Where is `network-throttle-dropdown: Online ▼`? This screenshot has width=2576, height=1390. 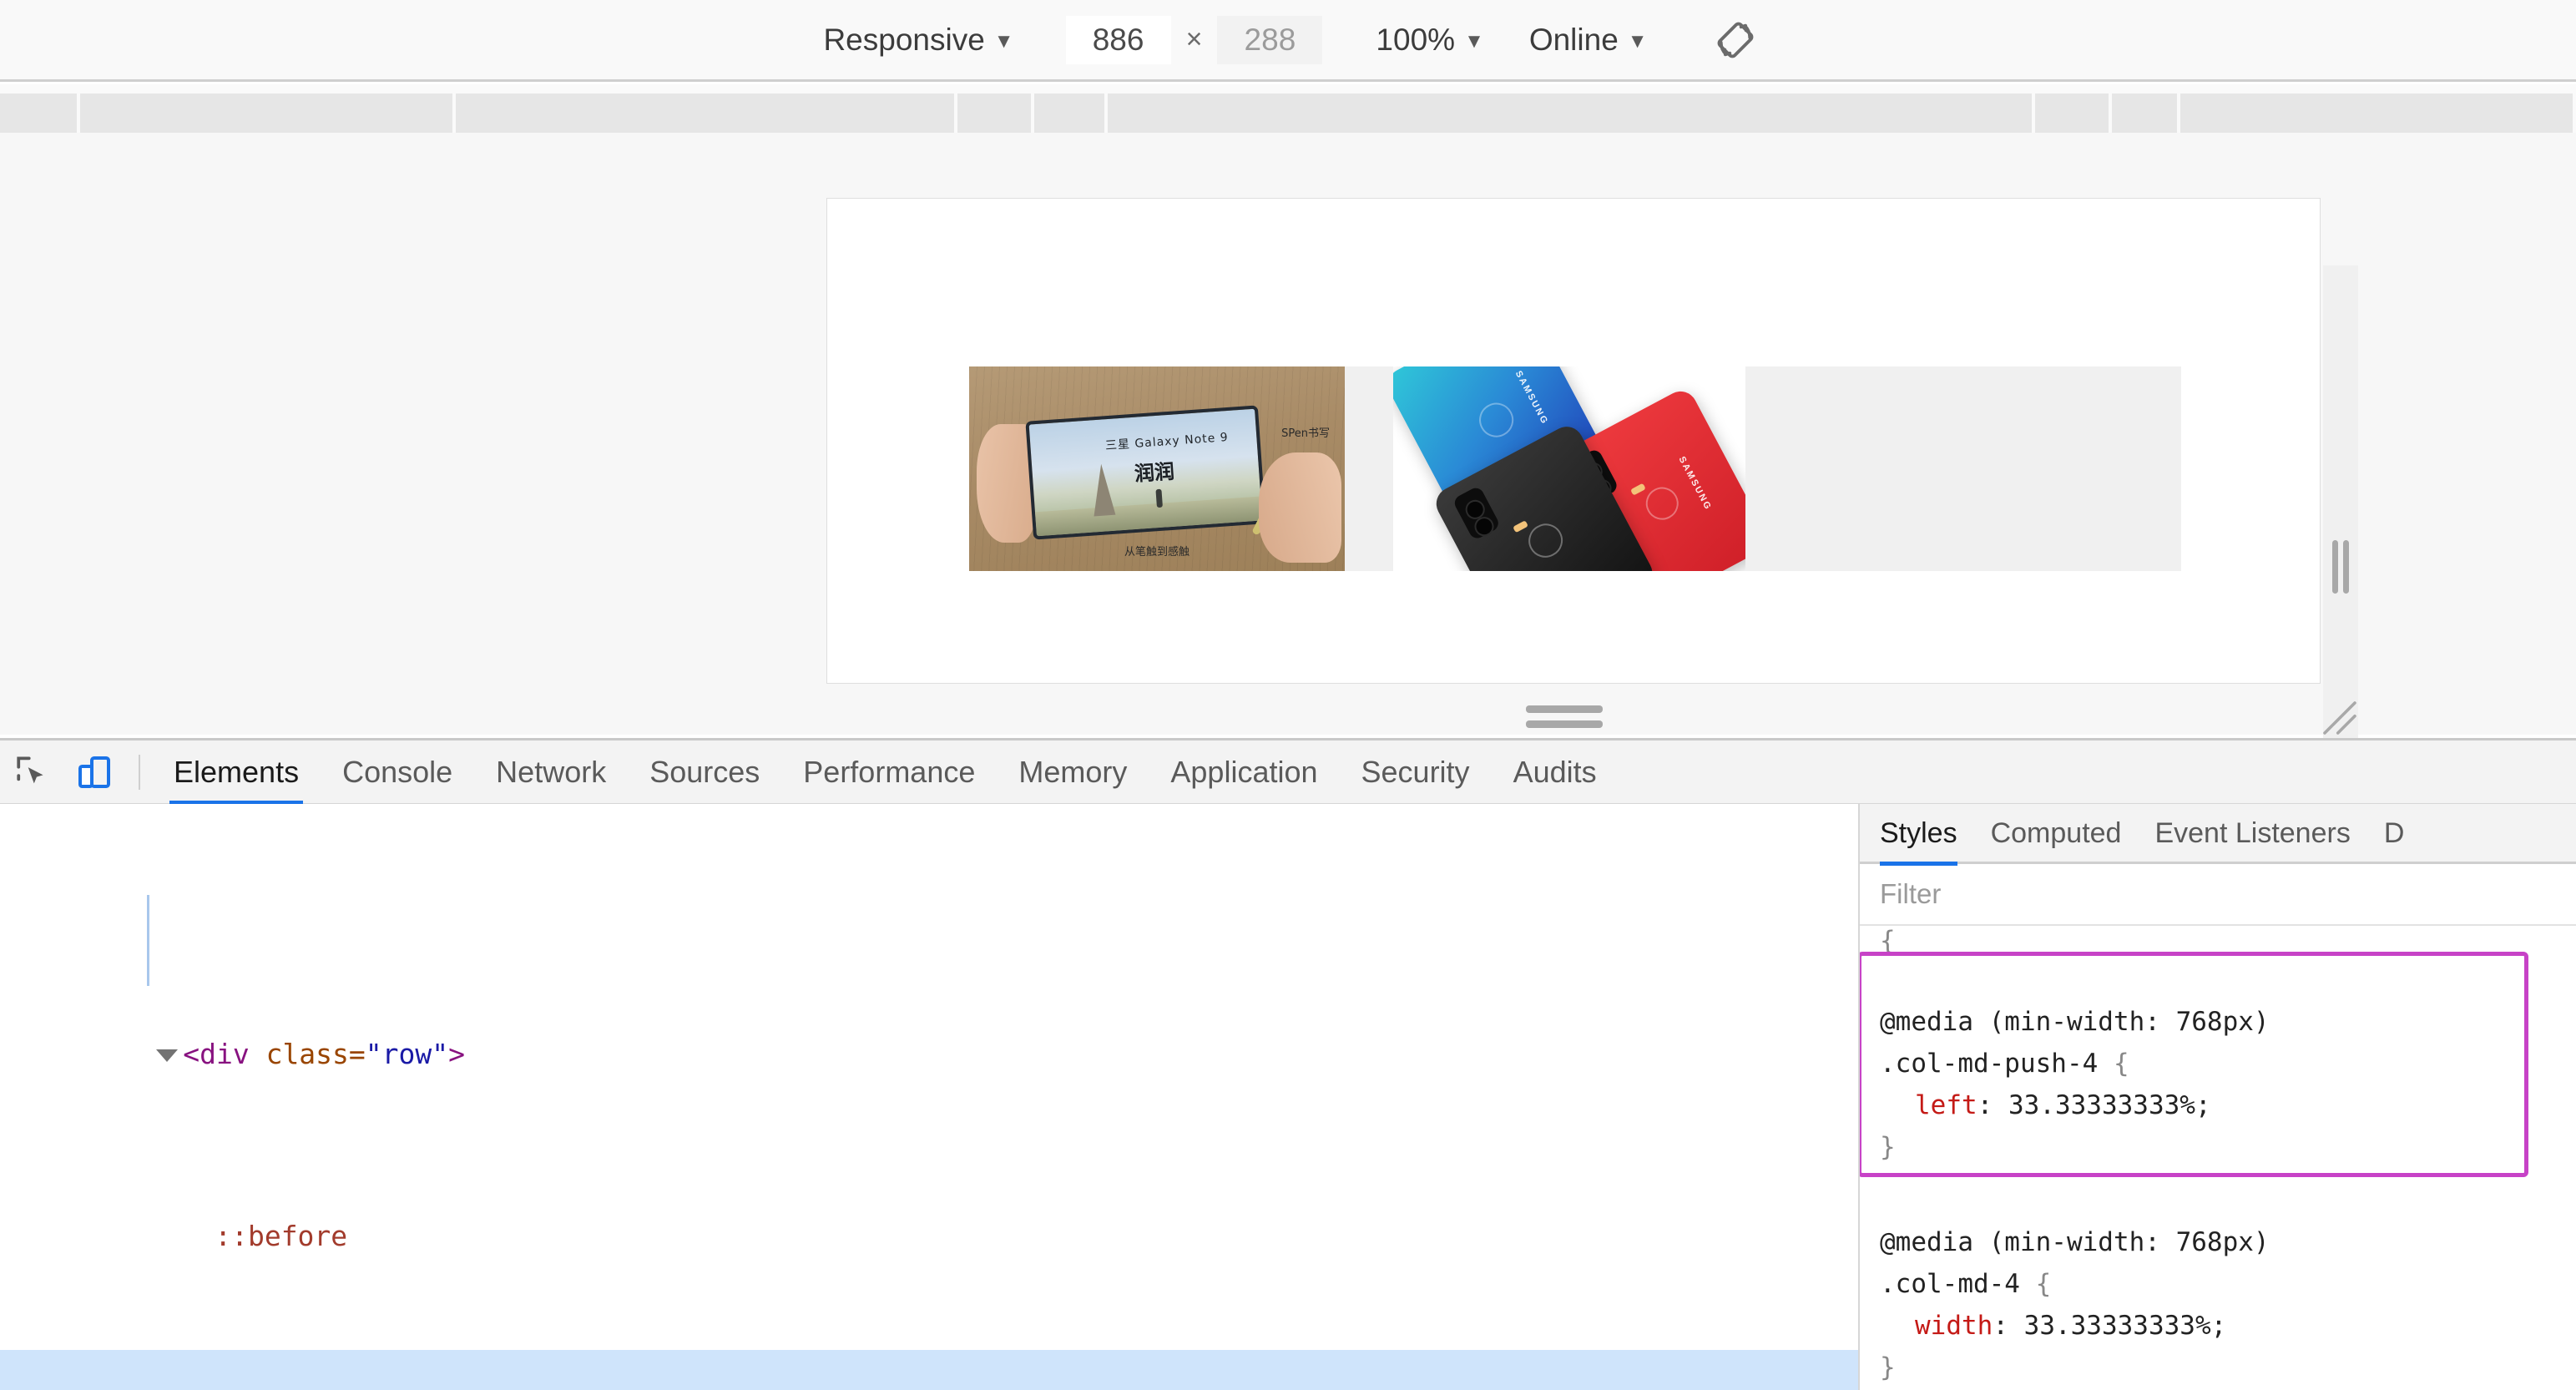
network-throttle-dropdown: Online ▼ is located at coordinates (1588, 40).